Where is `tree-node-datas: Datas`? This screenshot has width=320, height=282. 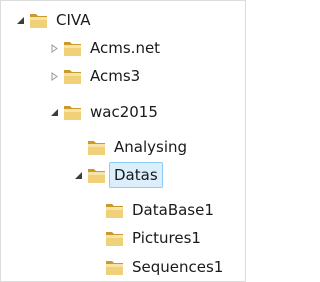
tree-node-datas: Datas is located at coordinates (118, 175).